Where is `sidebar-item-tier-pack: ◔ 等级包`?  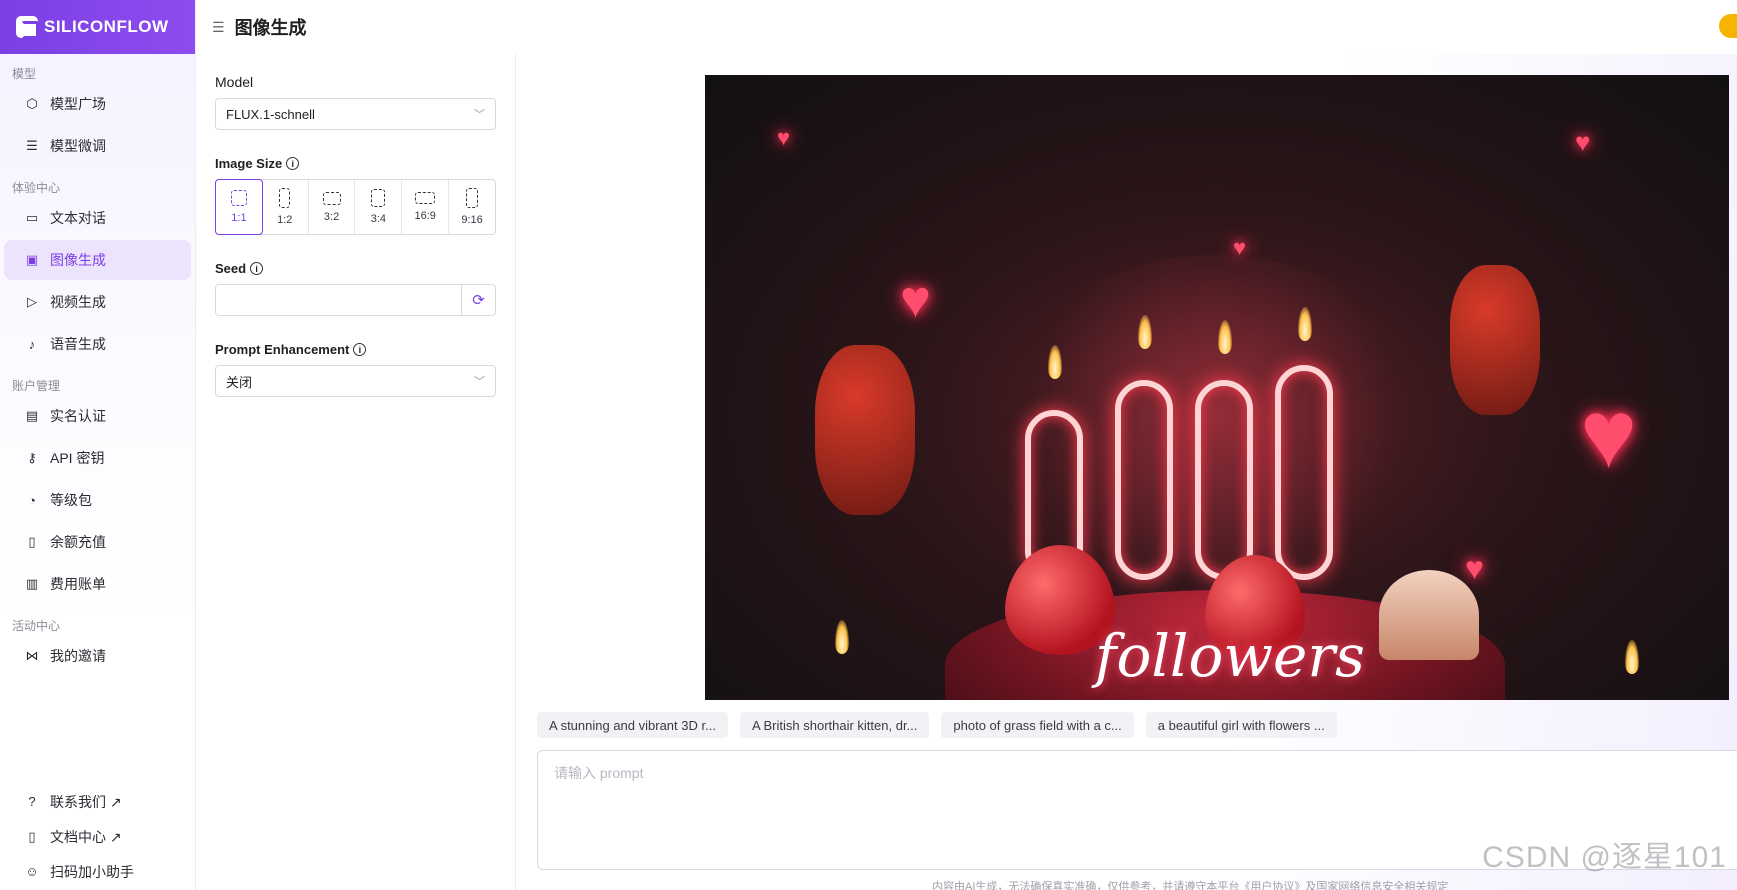 sidebar-item-tier-pack: ◔ 等级包 is located at coordinates (97, 500).